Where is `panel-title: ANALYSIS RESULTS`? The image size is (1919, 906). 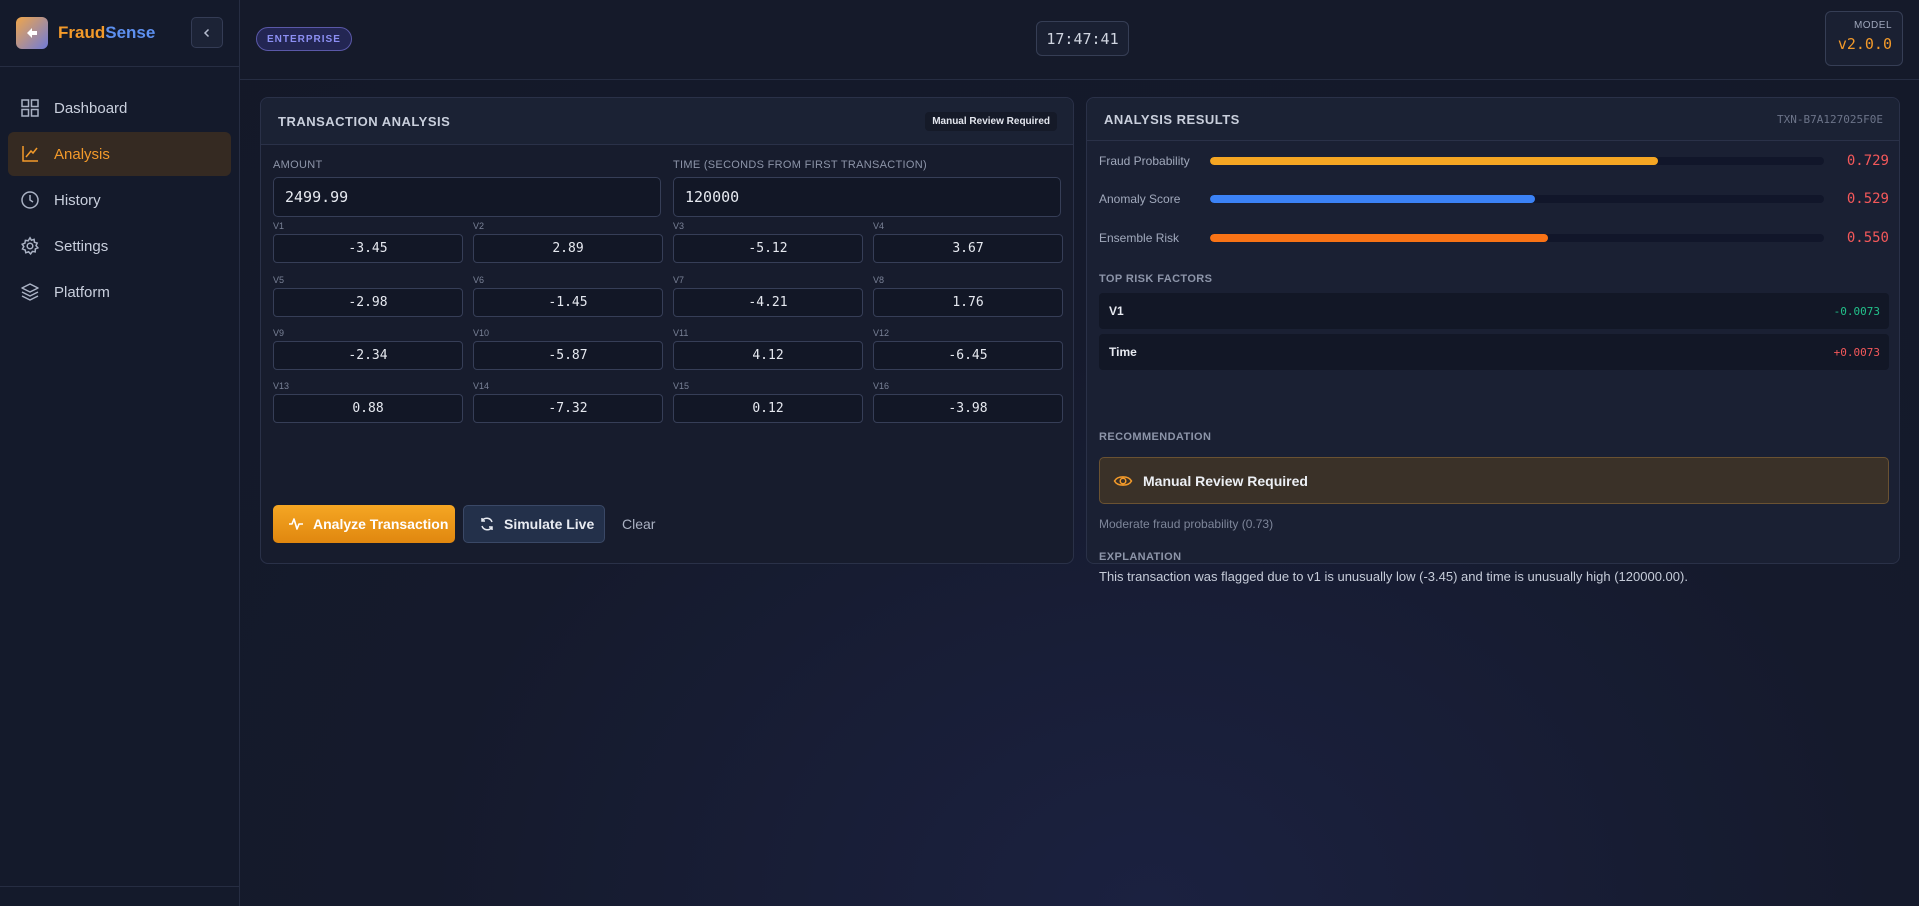
panel-title: ANALYSIS RESULTS is located at coordinates (1172, 119).